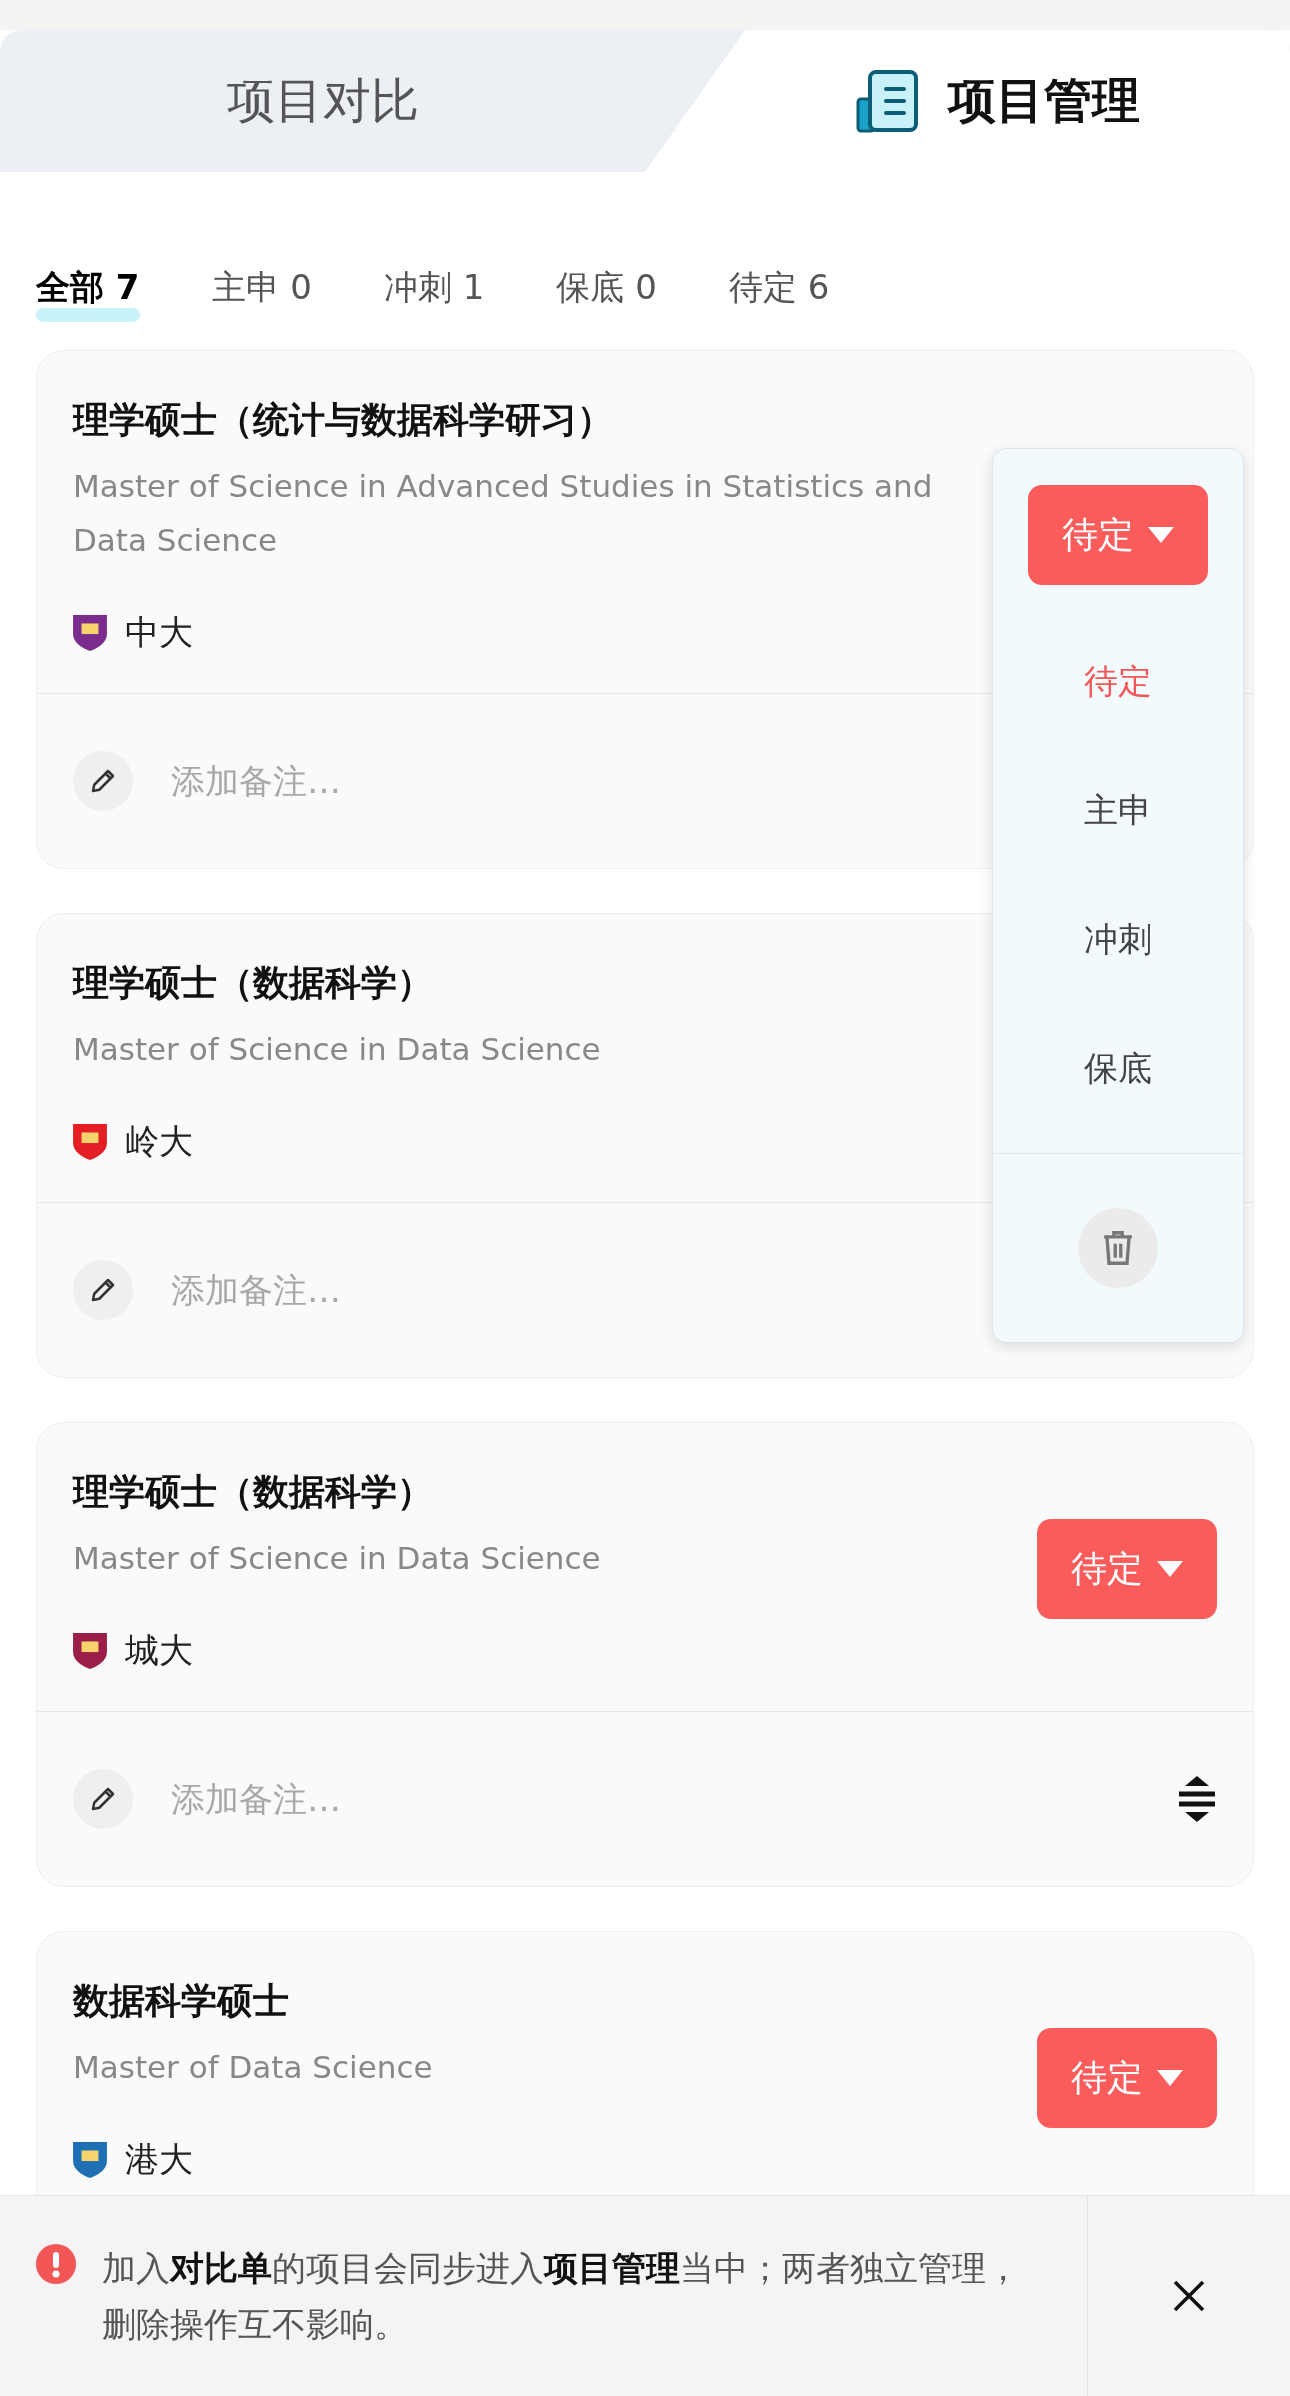  Describe the element at coordinates (887, 101) in the screenshot. I see `document-icon` at that location.